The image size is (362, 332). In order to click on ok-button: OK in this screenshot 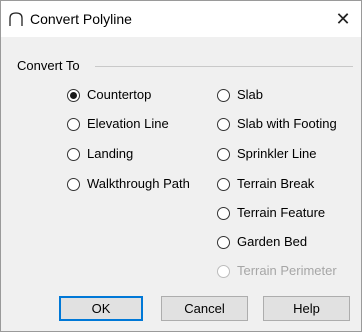, I will do `click(101, 308)`.